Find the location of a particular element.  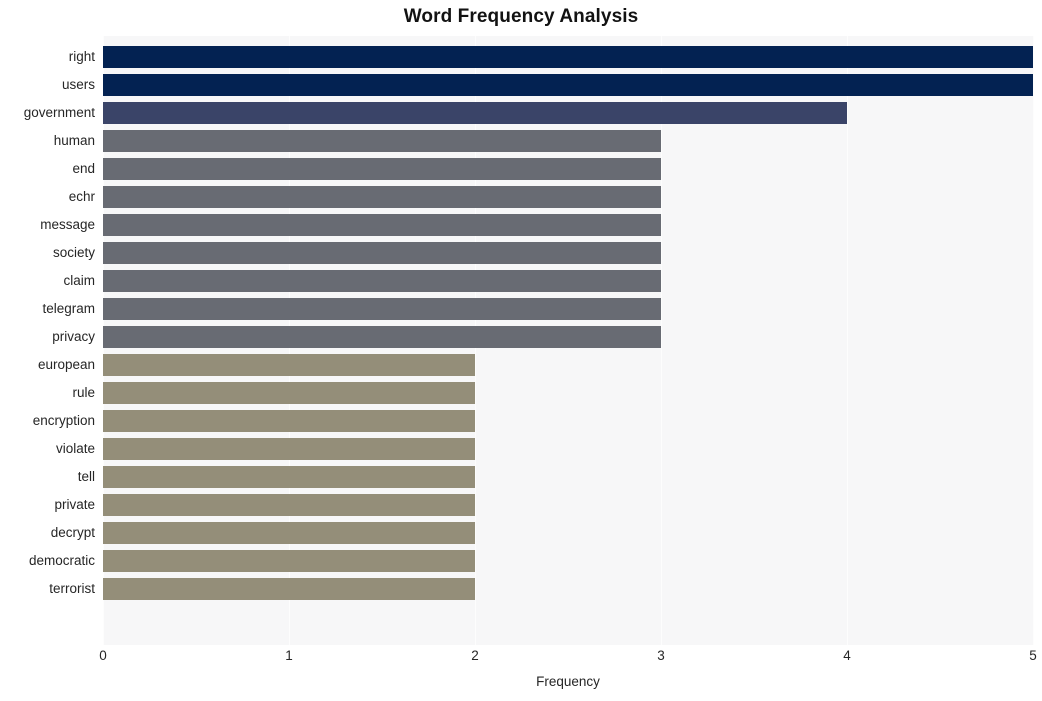

bar-privacy is located at coordinates (382, 337).